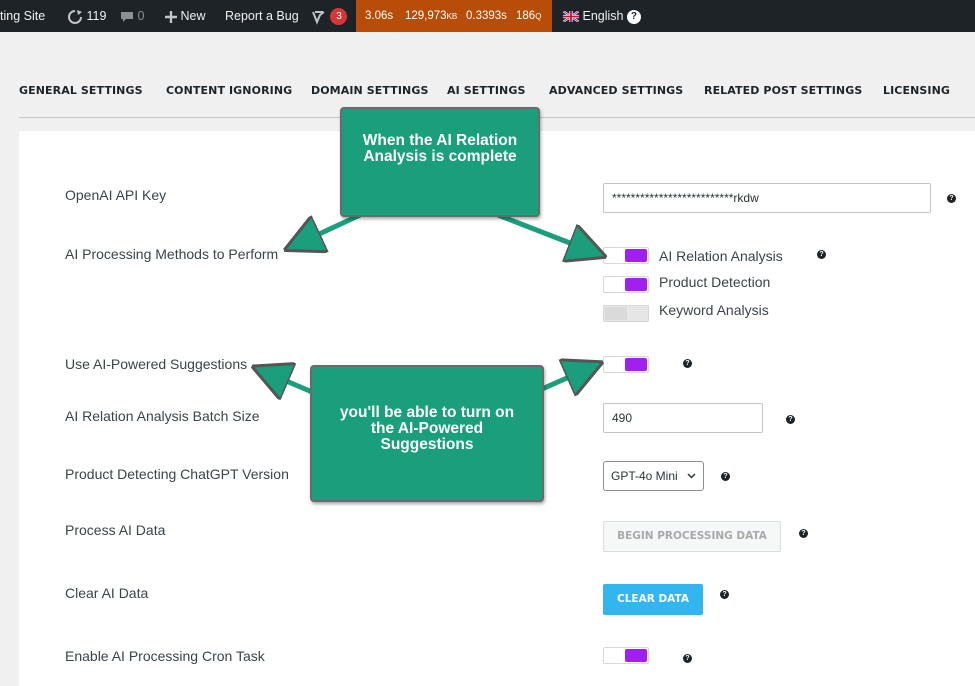 The image size is (975, 686). I want to click on arrow-to-suggestions-label, so click(291, 383).